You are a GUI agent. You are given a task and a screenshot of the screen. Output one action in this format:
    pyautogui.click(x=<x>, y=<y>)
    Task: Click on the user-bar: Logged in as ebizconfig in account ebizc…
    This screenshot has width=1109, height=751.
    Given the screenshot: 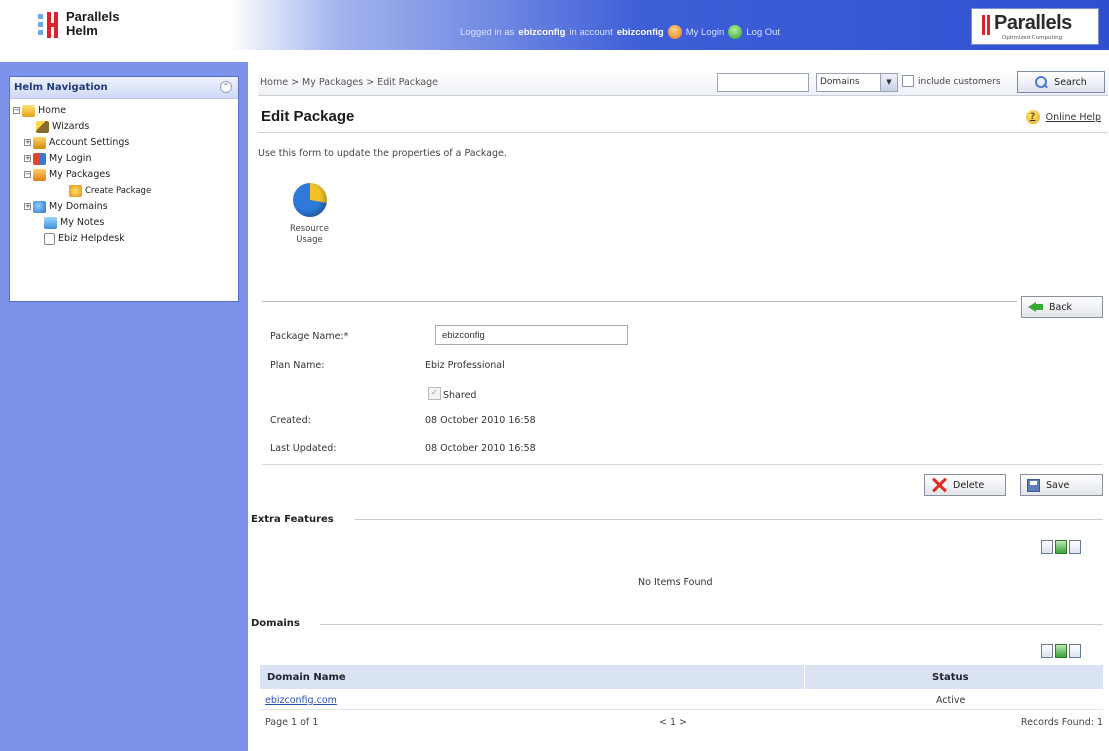 What is the action you would take?
    pyautogui.click(x=620, y=32)
    